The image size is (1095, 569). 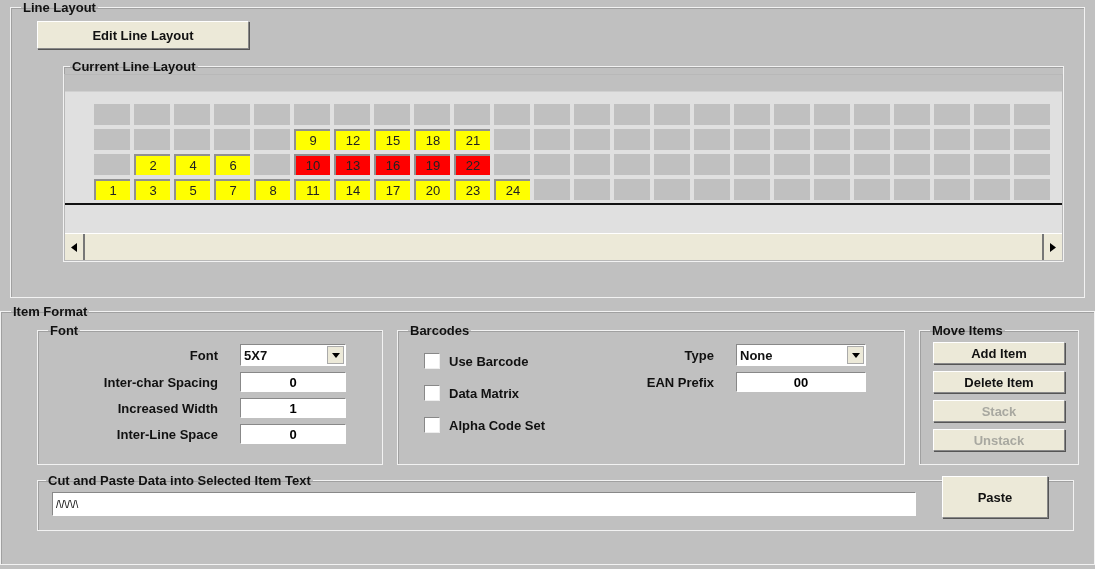 What do you see at coordinates (392, 139) in the screenshot?
I see `layout-item: 15` at bounding box center [392, 139].